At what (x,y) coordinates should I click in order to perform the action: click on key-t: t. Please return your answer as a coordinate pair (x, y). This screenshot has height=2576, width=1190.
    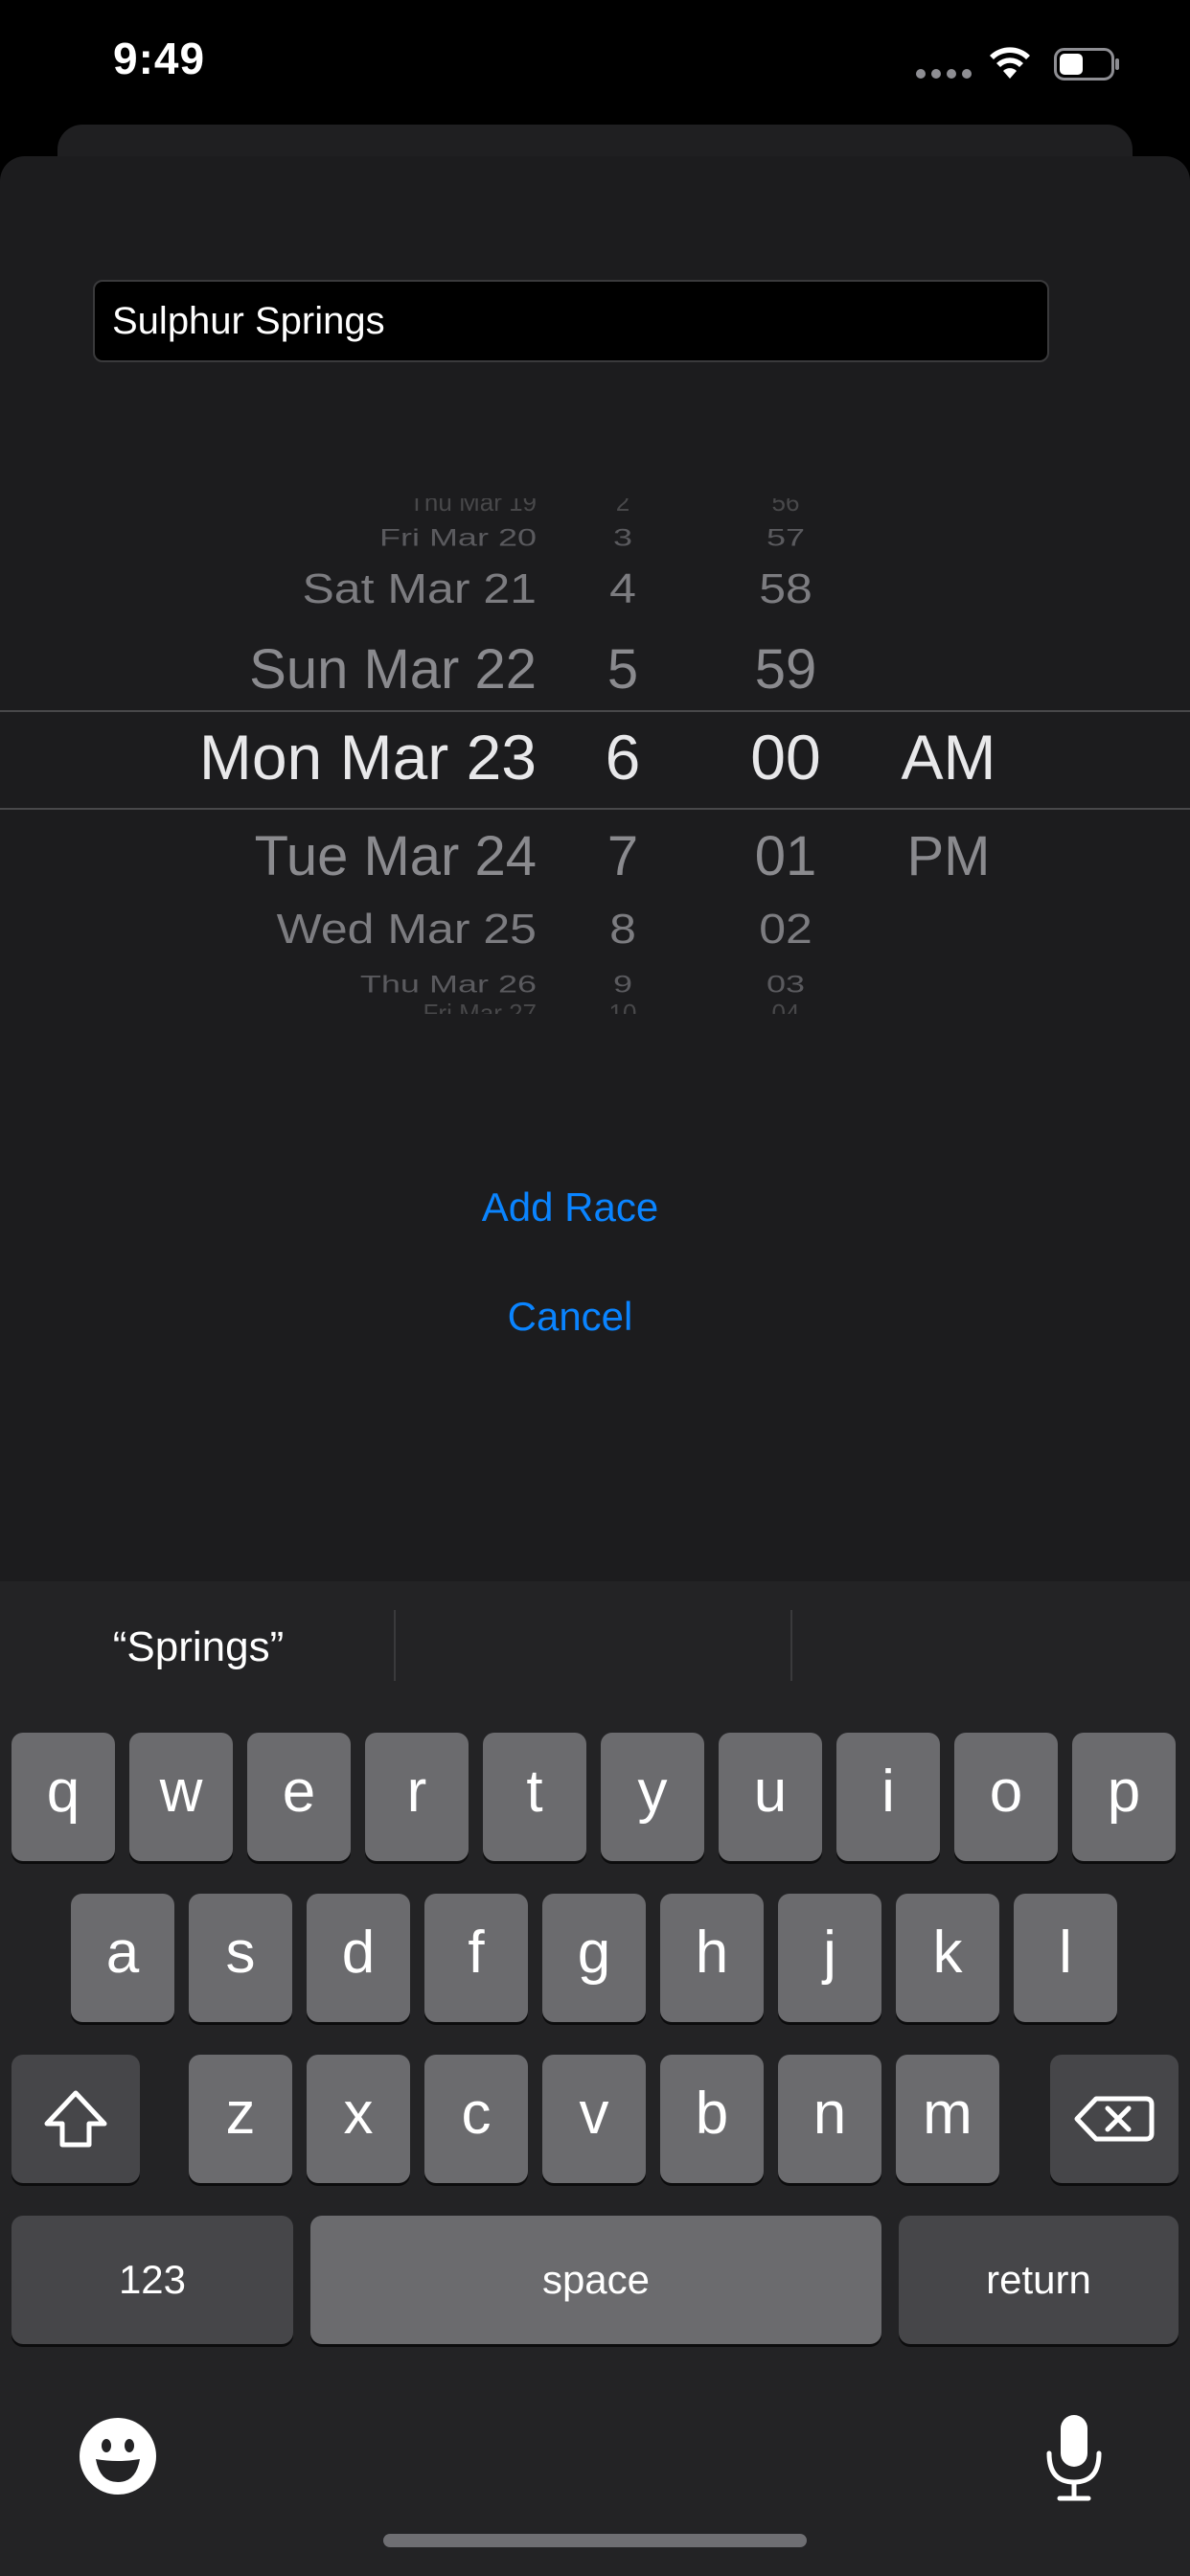
    Looking at the image, I should click on (534, 1797).